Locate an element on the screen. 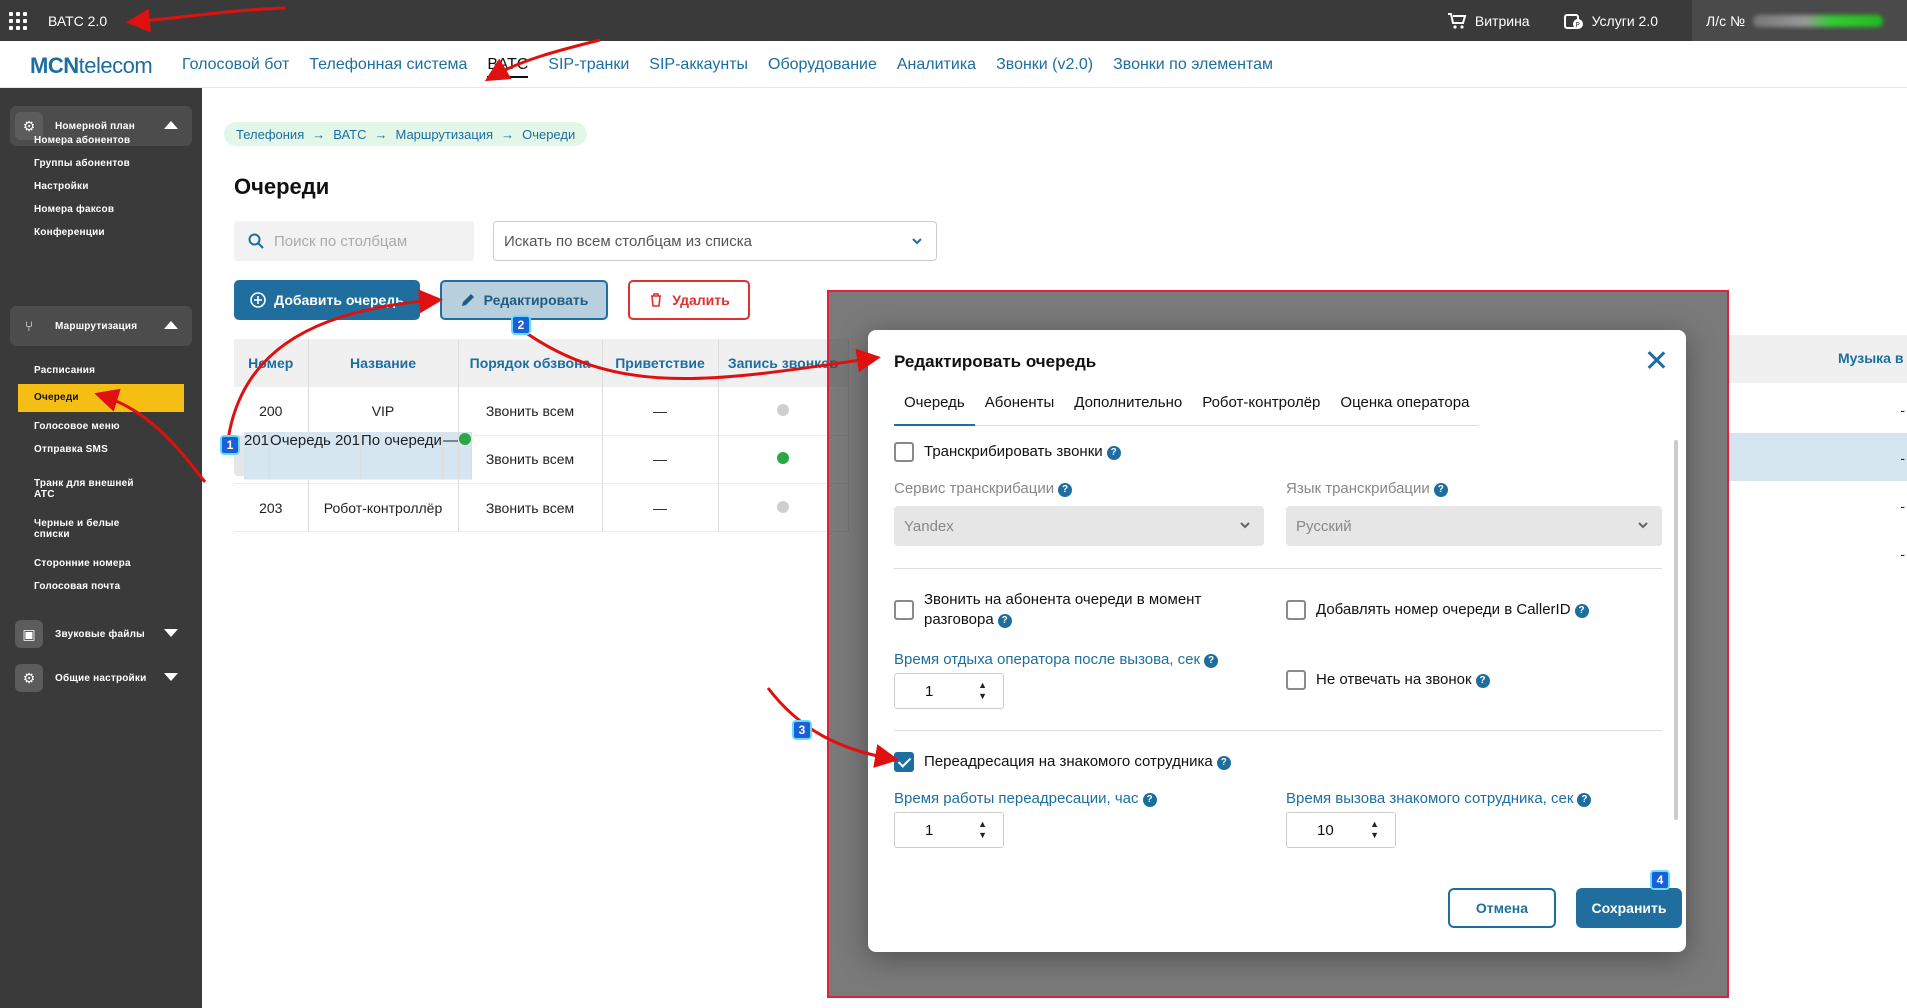  sidebar-item-external-trunk: Транк для внешней АТС is located at coordinates (94, 489).